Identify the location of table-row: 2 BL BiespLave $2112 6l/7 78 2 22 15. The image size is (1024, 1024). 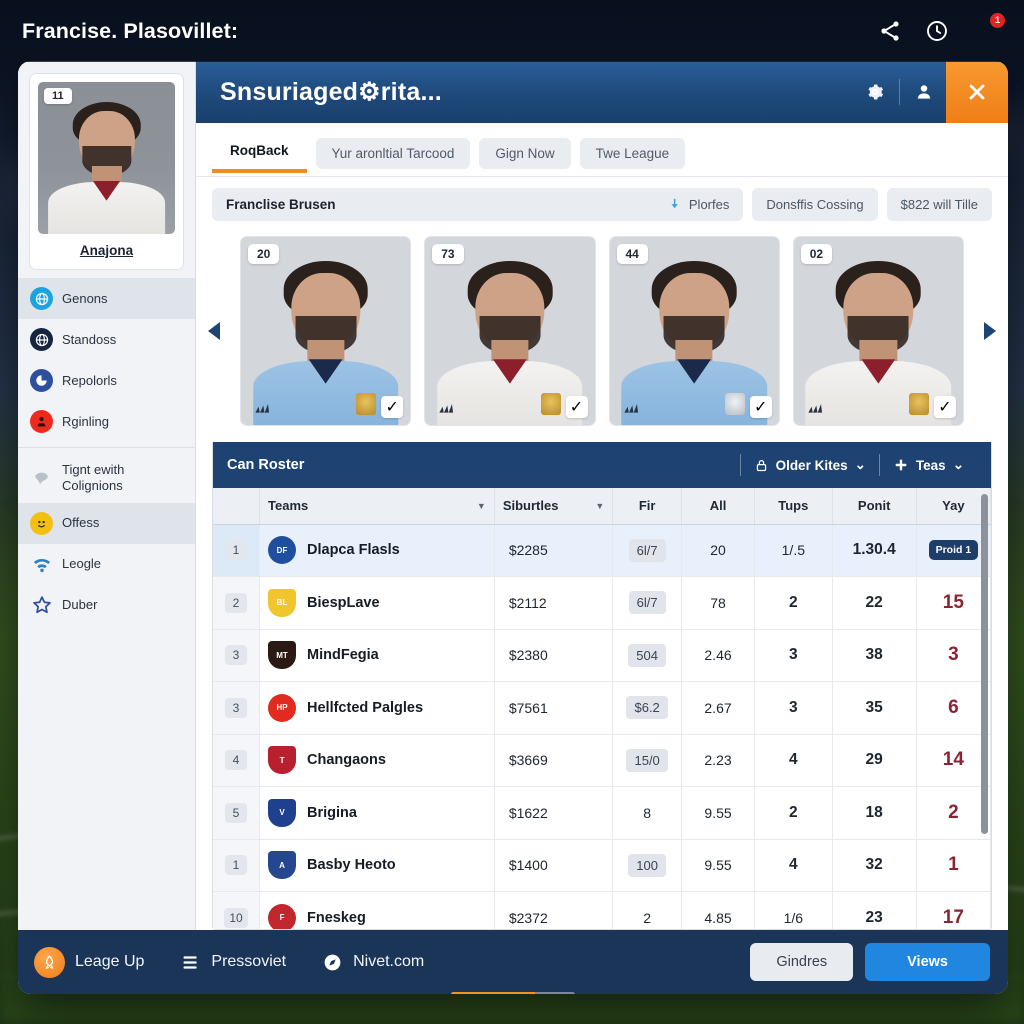
(602, 603).